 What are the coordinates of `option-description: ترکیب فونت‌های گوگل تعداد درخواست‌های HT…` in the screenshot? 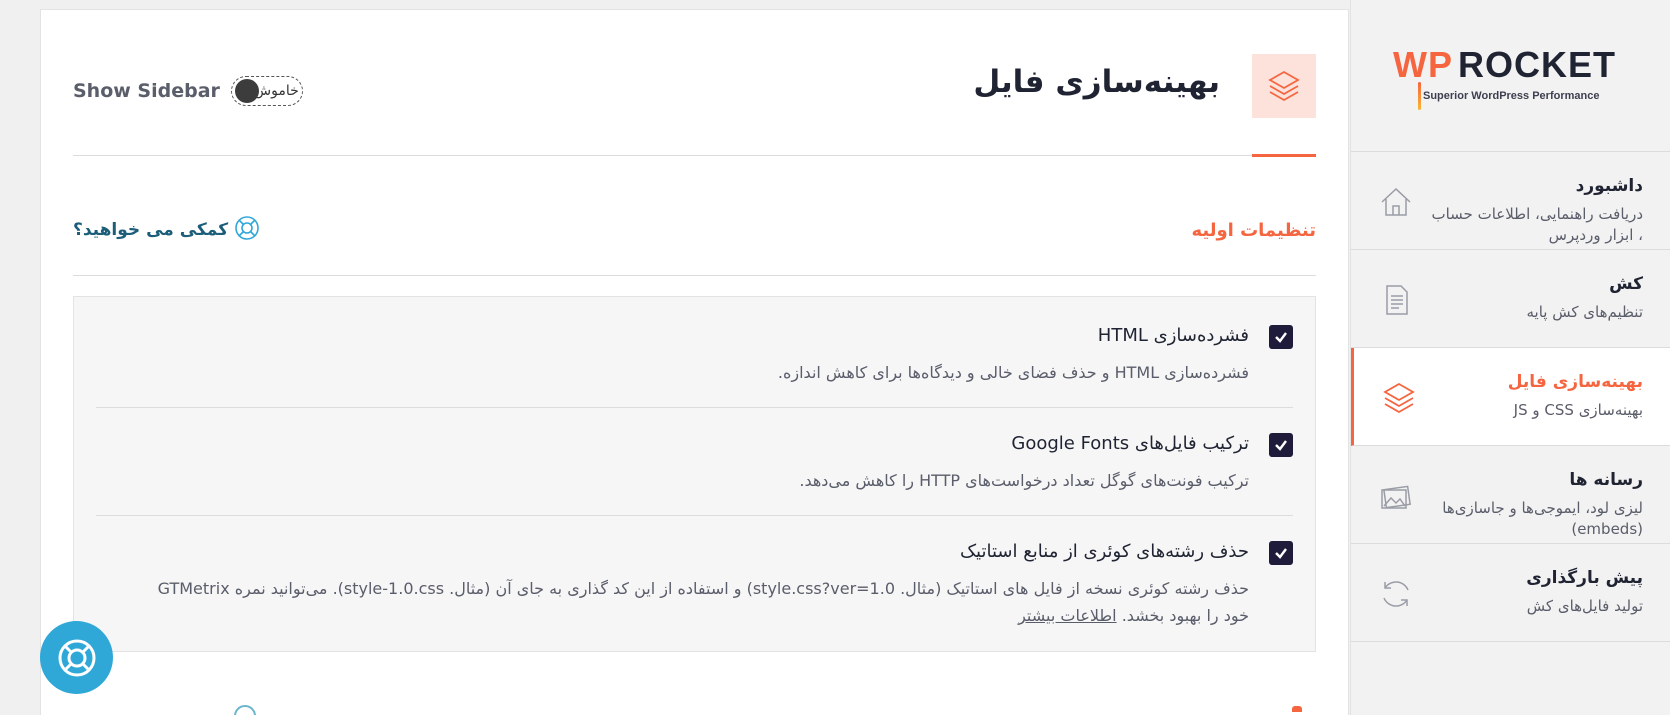 It's located at (1024, 480).